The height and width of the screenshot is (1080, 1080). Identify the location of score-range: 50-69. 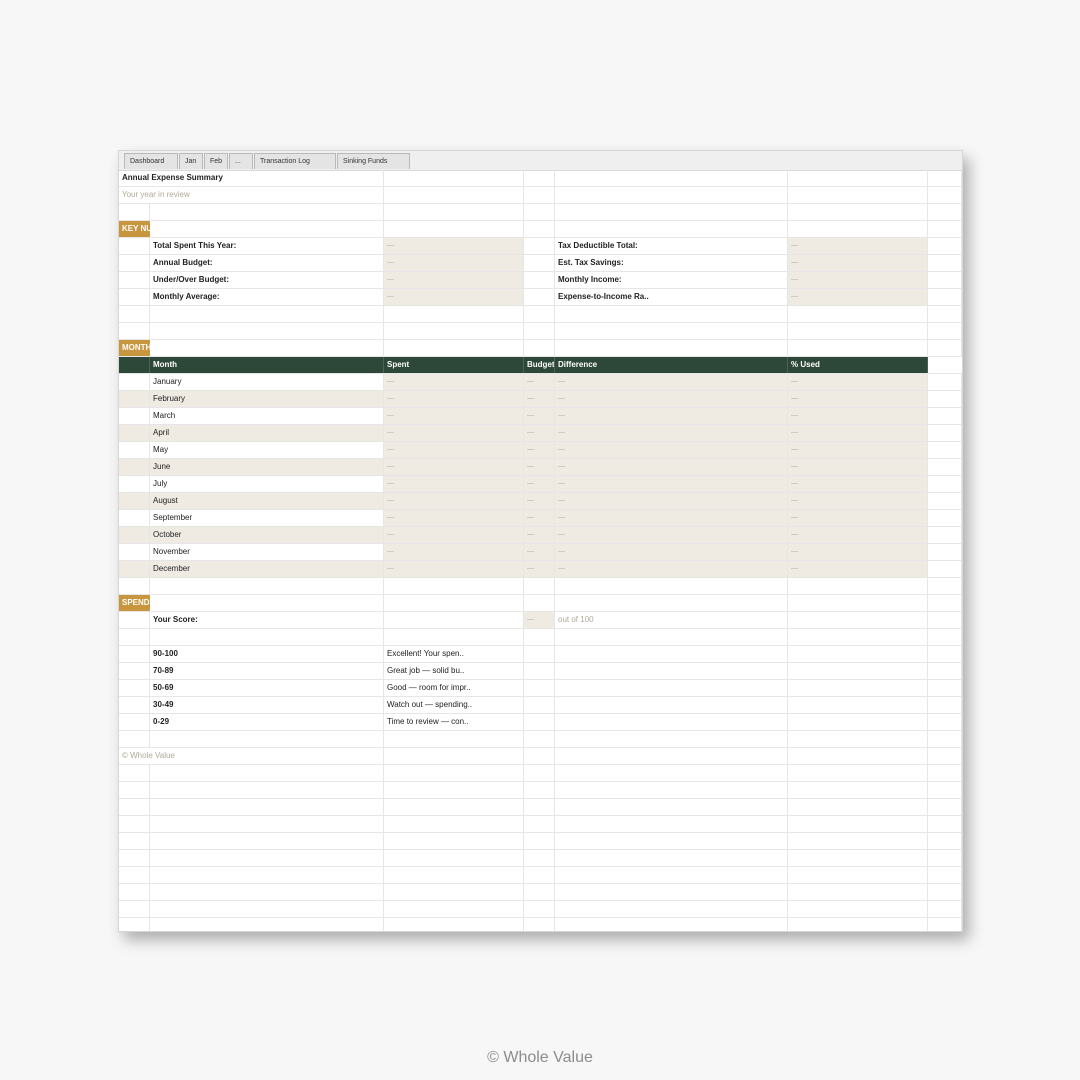
(267, 688).